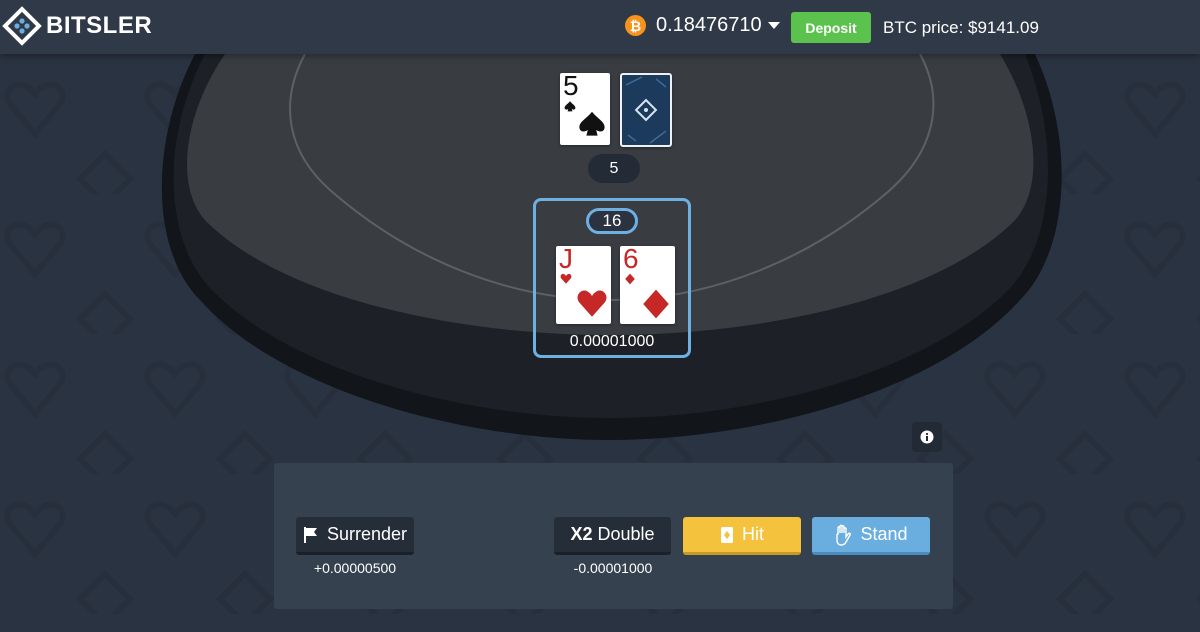 The width and height of the screenshot is (1200, 632). I want to click on chevron-down-icon, so click(773, 25).